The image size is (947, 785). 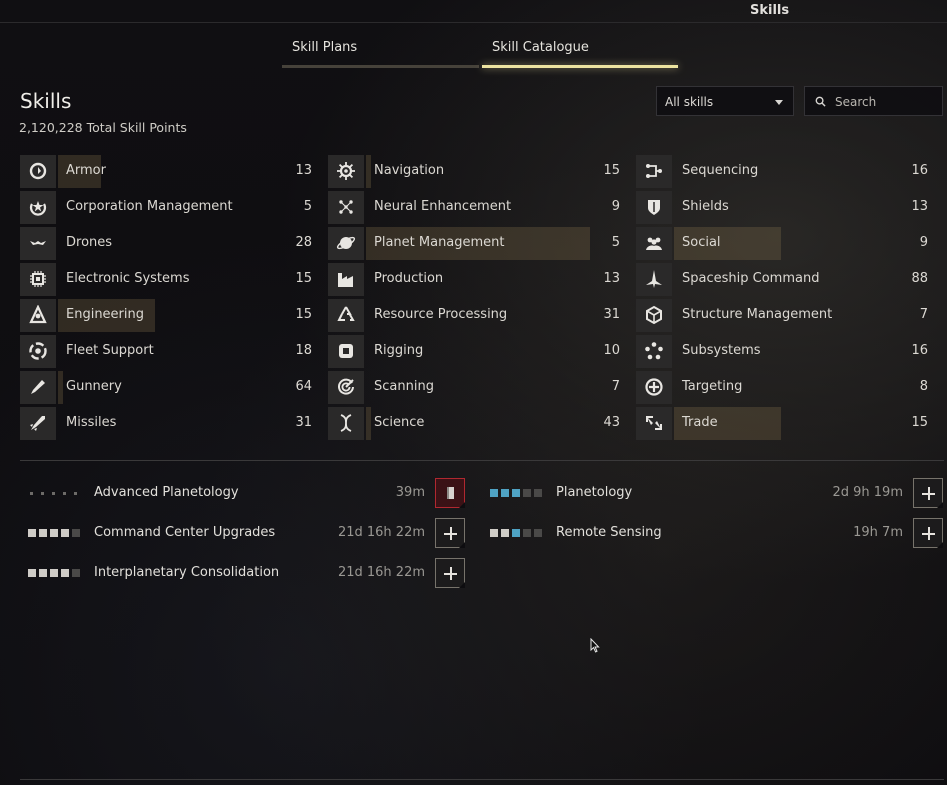 What do you see at coordinates (166, 387) in the screenshot?
I see `skill-category-gunnery: Gunnery 64` at bounding box center [166, 387].